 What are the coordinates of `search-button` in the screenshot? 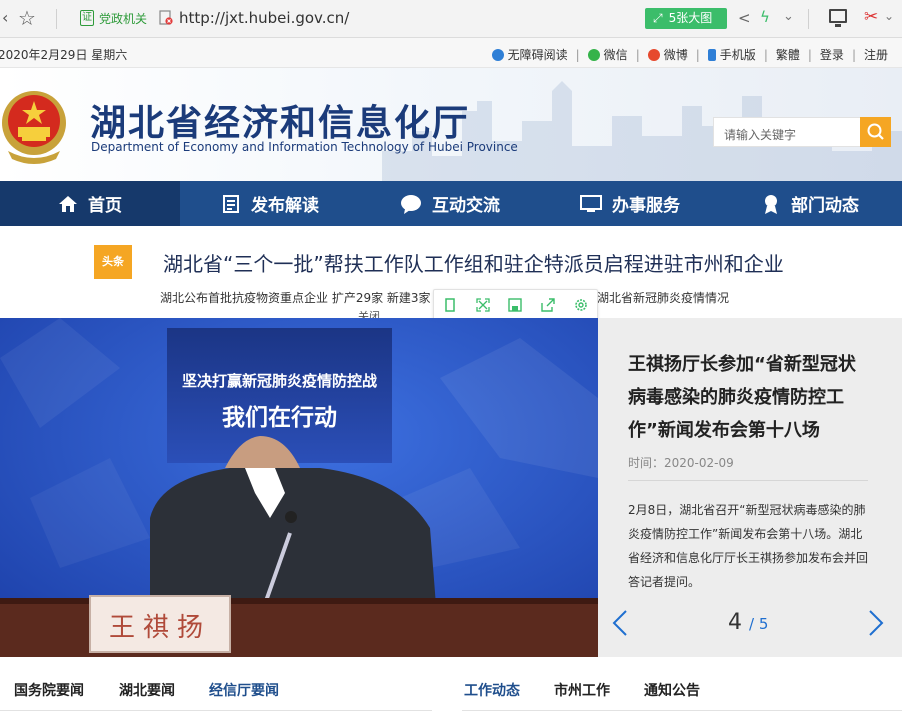 It's located at (875, 132).